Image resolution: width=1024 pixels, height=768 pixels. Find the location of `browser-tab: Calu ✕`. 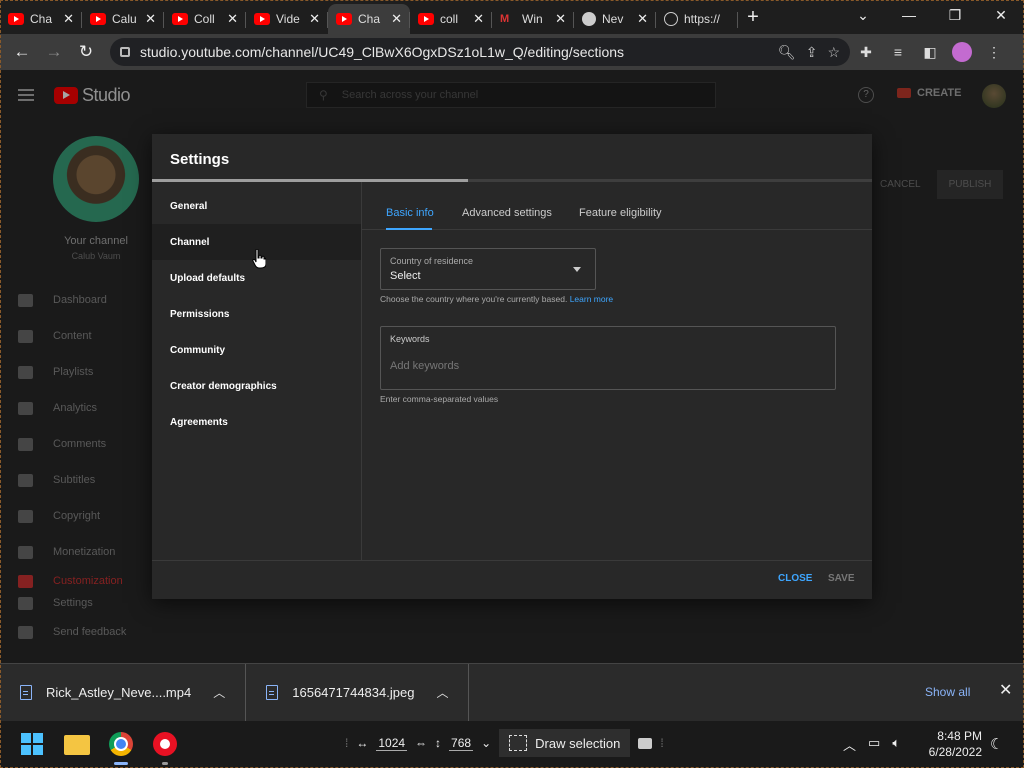

browser-tab: Calu ✕ is located at coordinates (123, 19).